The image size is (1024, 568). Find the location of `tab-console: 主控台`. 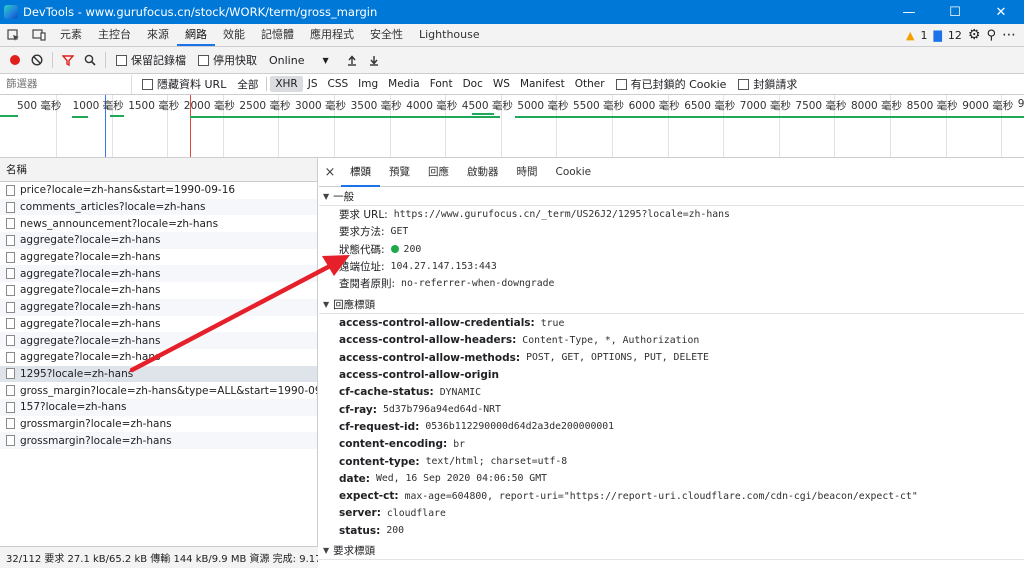

tab-console: 主控台 is located at coordinates (114, 35).